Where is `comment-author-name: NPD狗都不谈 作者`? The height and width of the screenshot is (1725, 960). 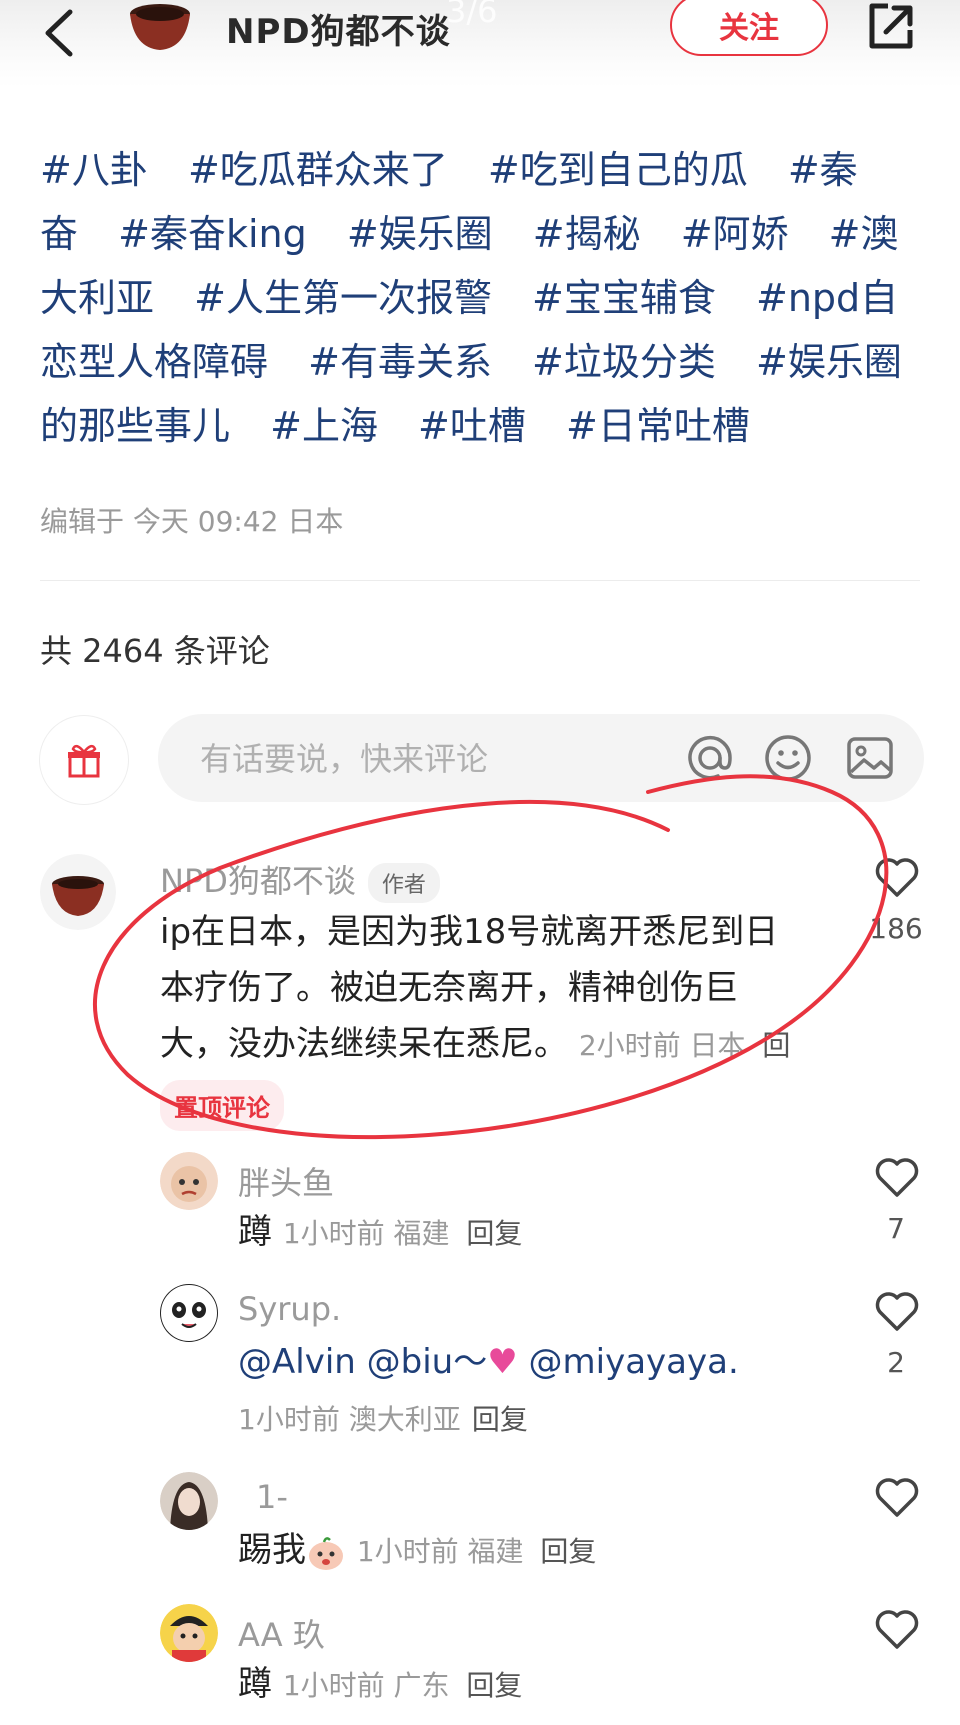 comment-author-name: NPD狗都不谈 作者 is located at coordinates (300, 879).